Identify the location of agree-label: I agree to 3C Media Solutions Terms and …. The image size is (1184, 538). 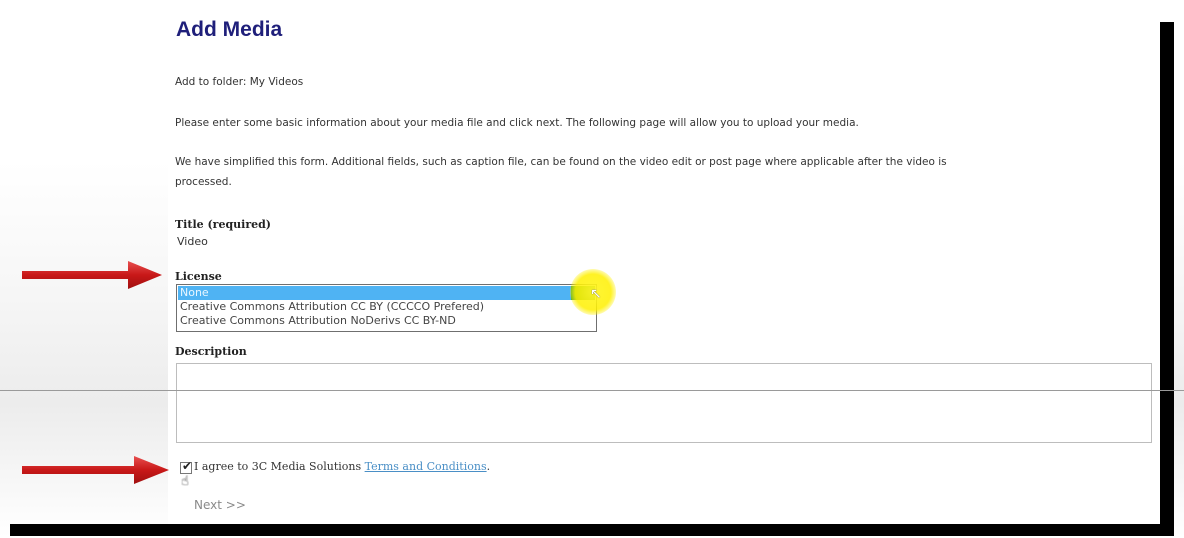
(342, 466).